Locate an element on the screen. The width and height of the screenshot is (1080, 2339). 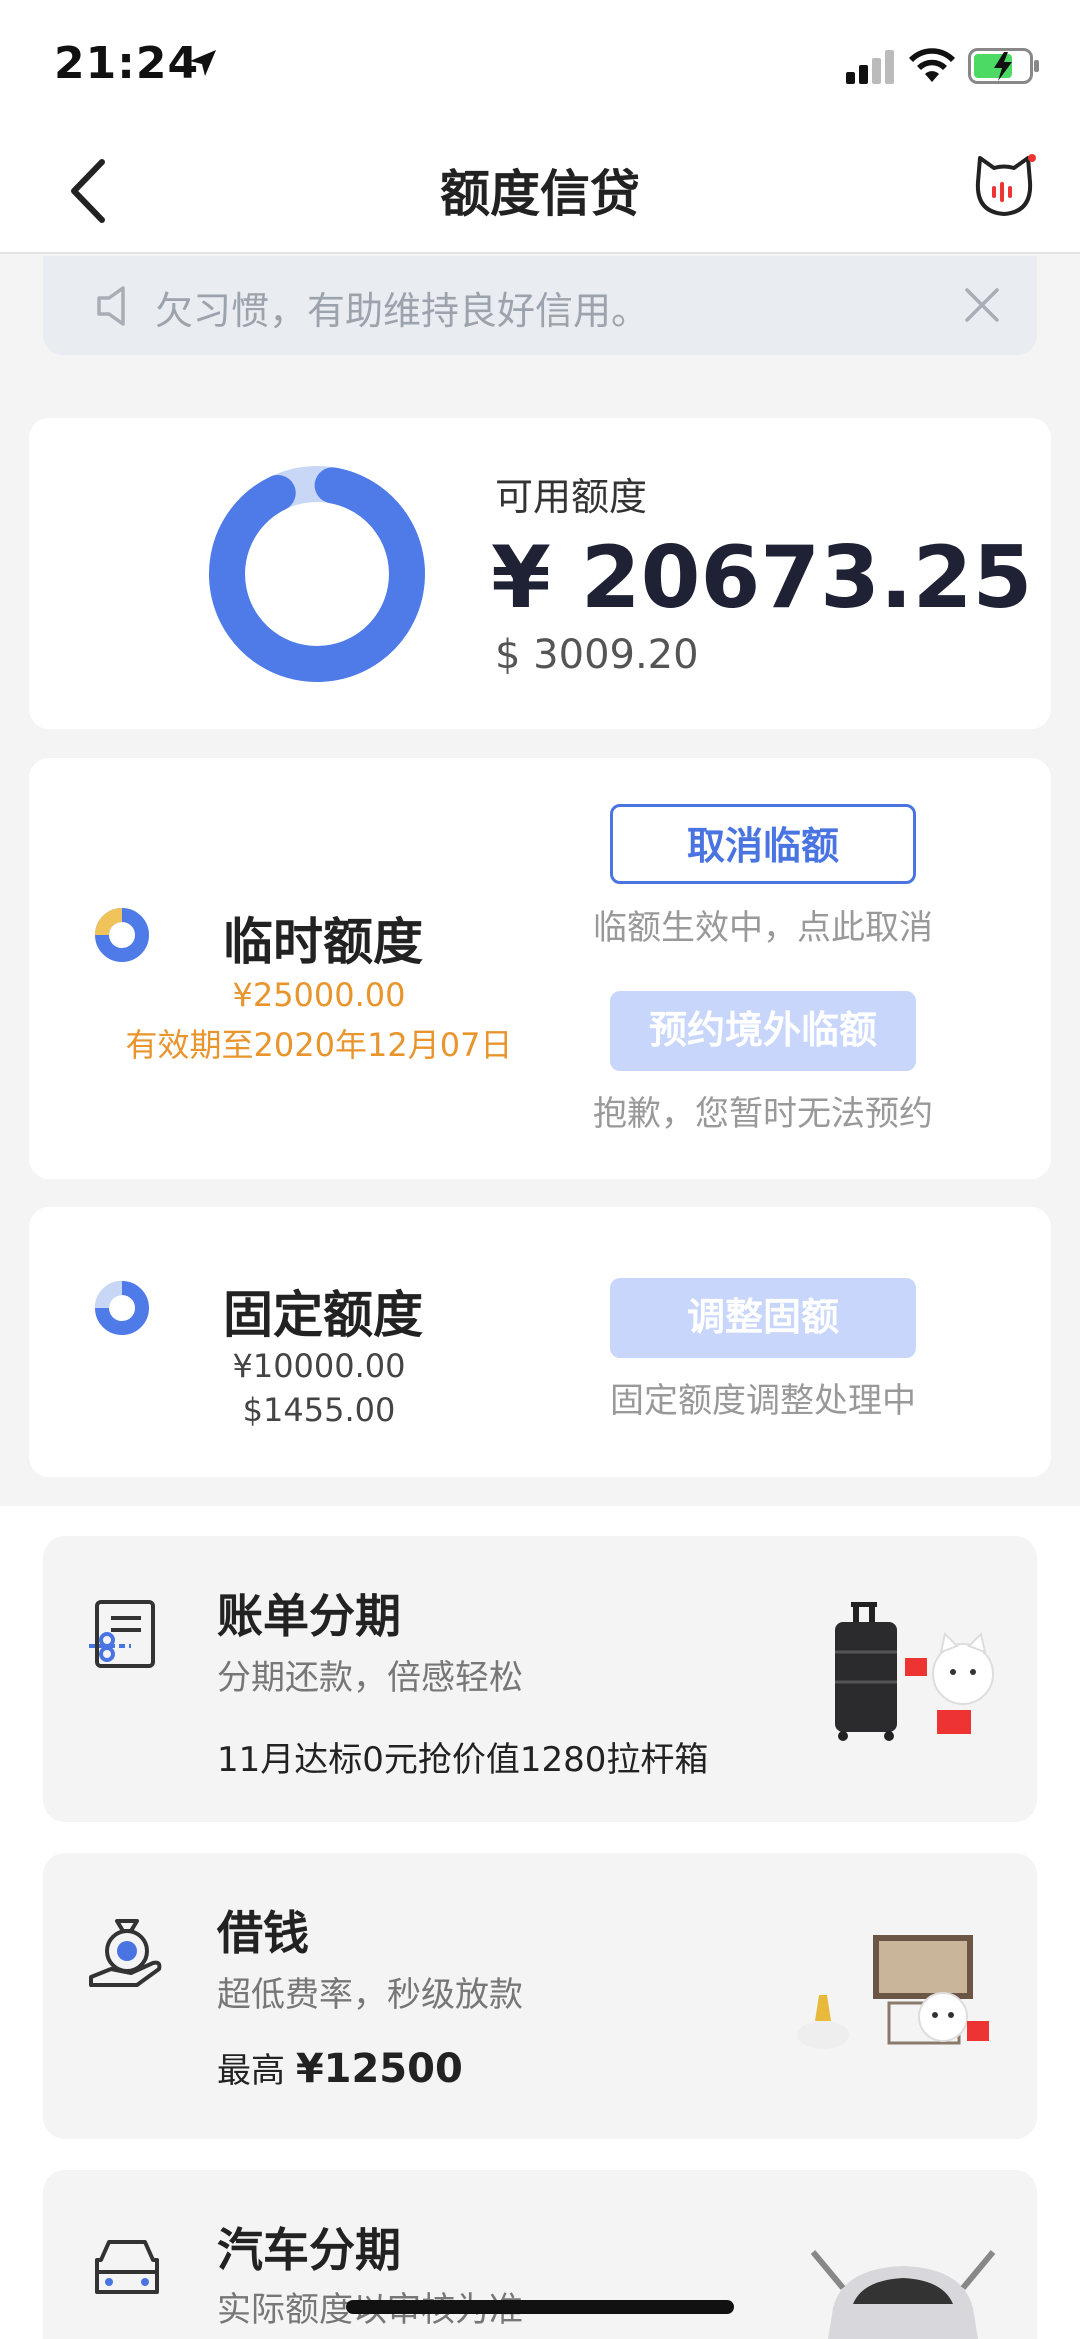
promo-extra-prefix: 最高 is located at coordinates (251, 2071).